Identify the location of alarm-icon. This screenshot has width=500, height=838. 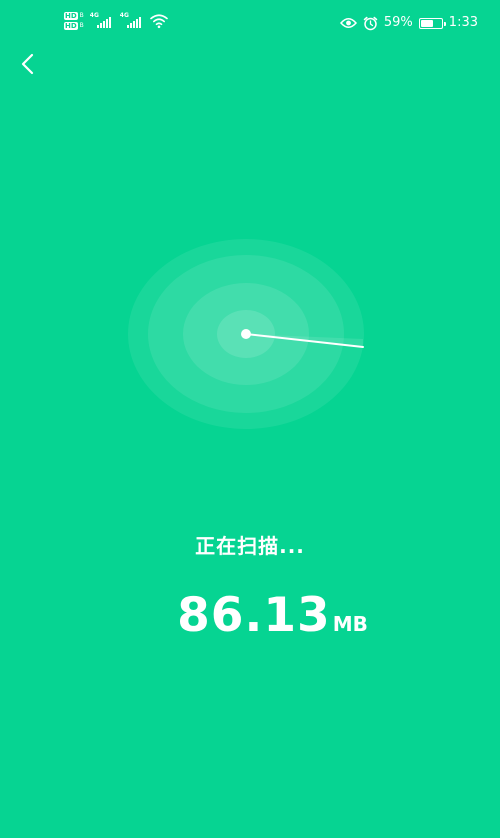
(370, 23).